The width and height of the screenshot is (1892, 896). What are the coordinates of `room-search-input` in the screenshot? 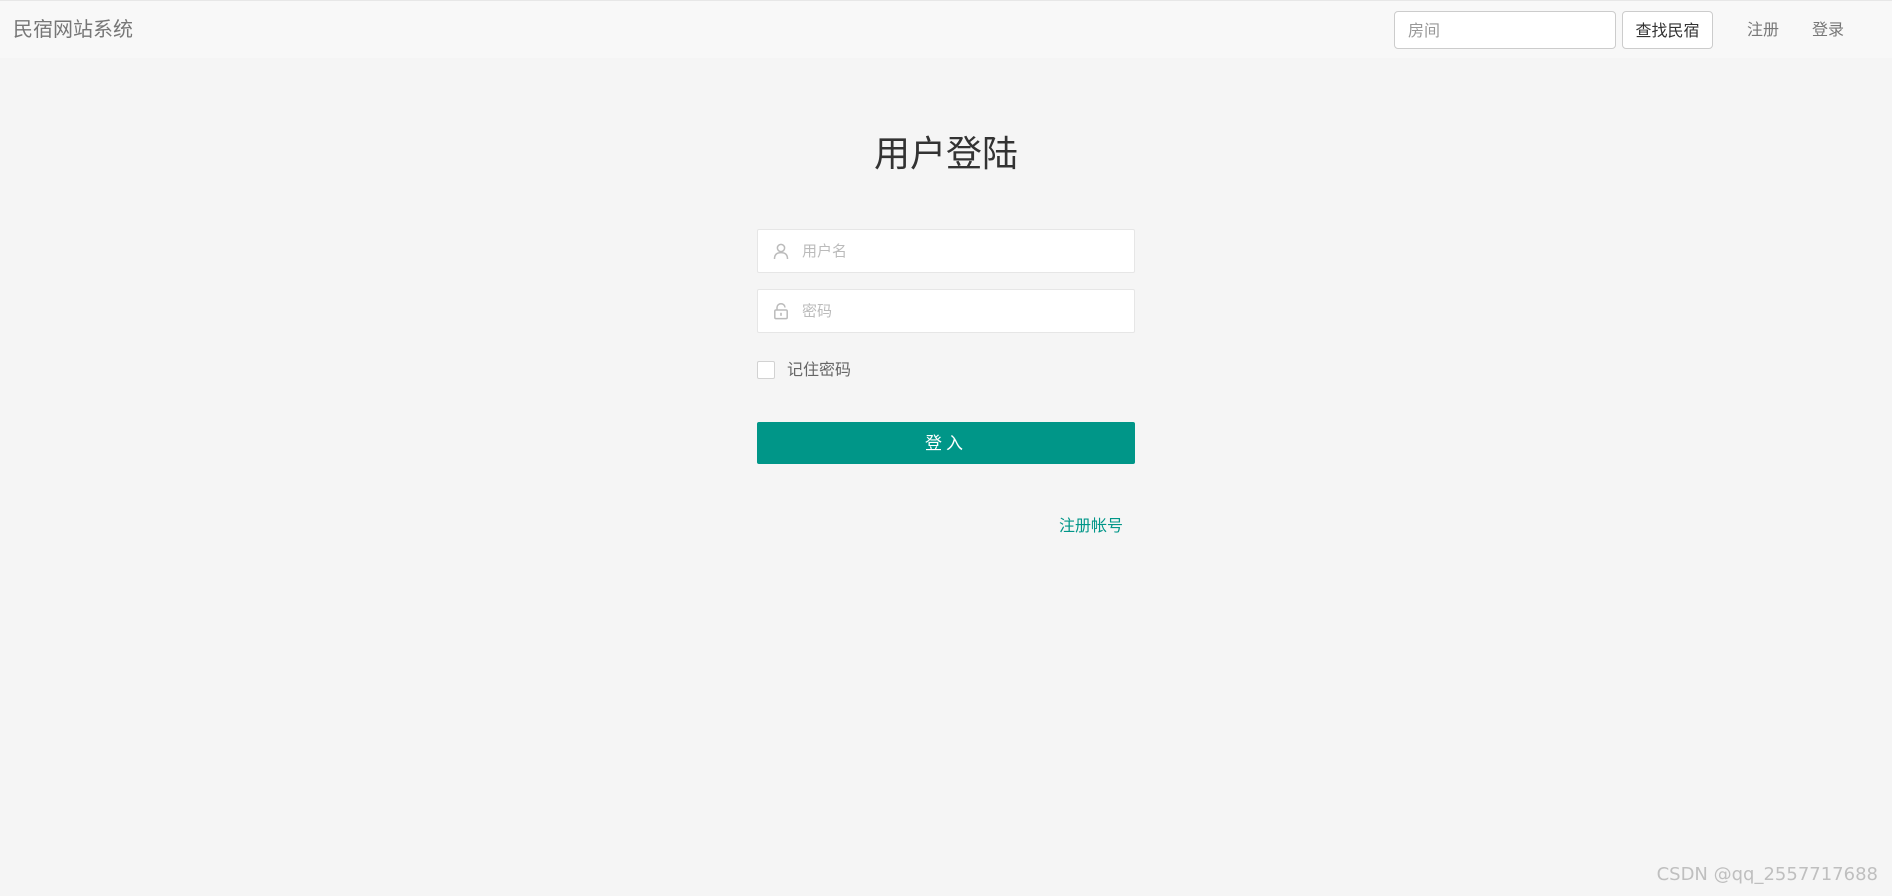 It's located at (1505, 30).